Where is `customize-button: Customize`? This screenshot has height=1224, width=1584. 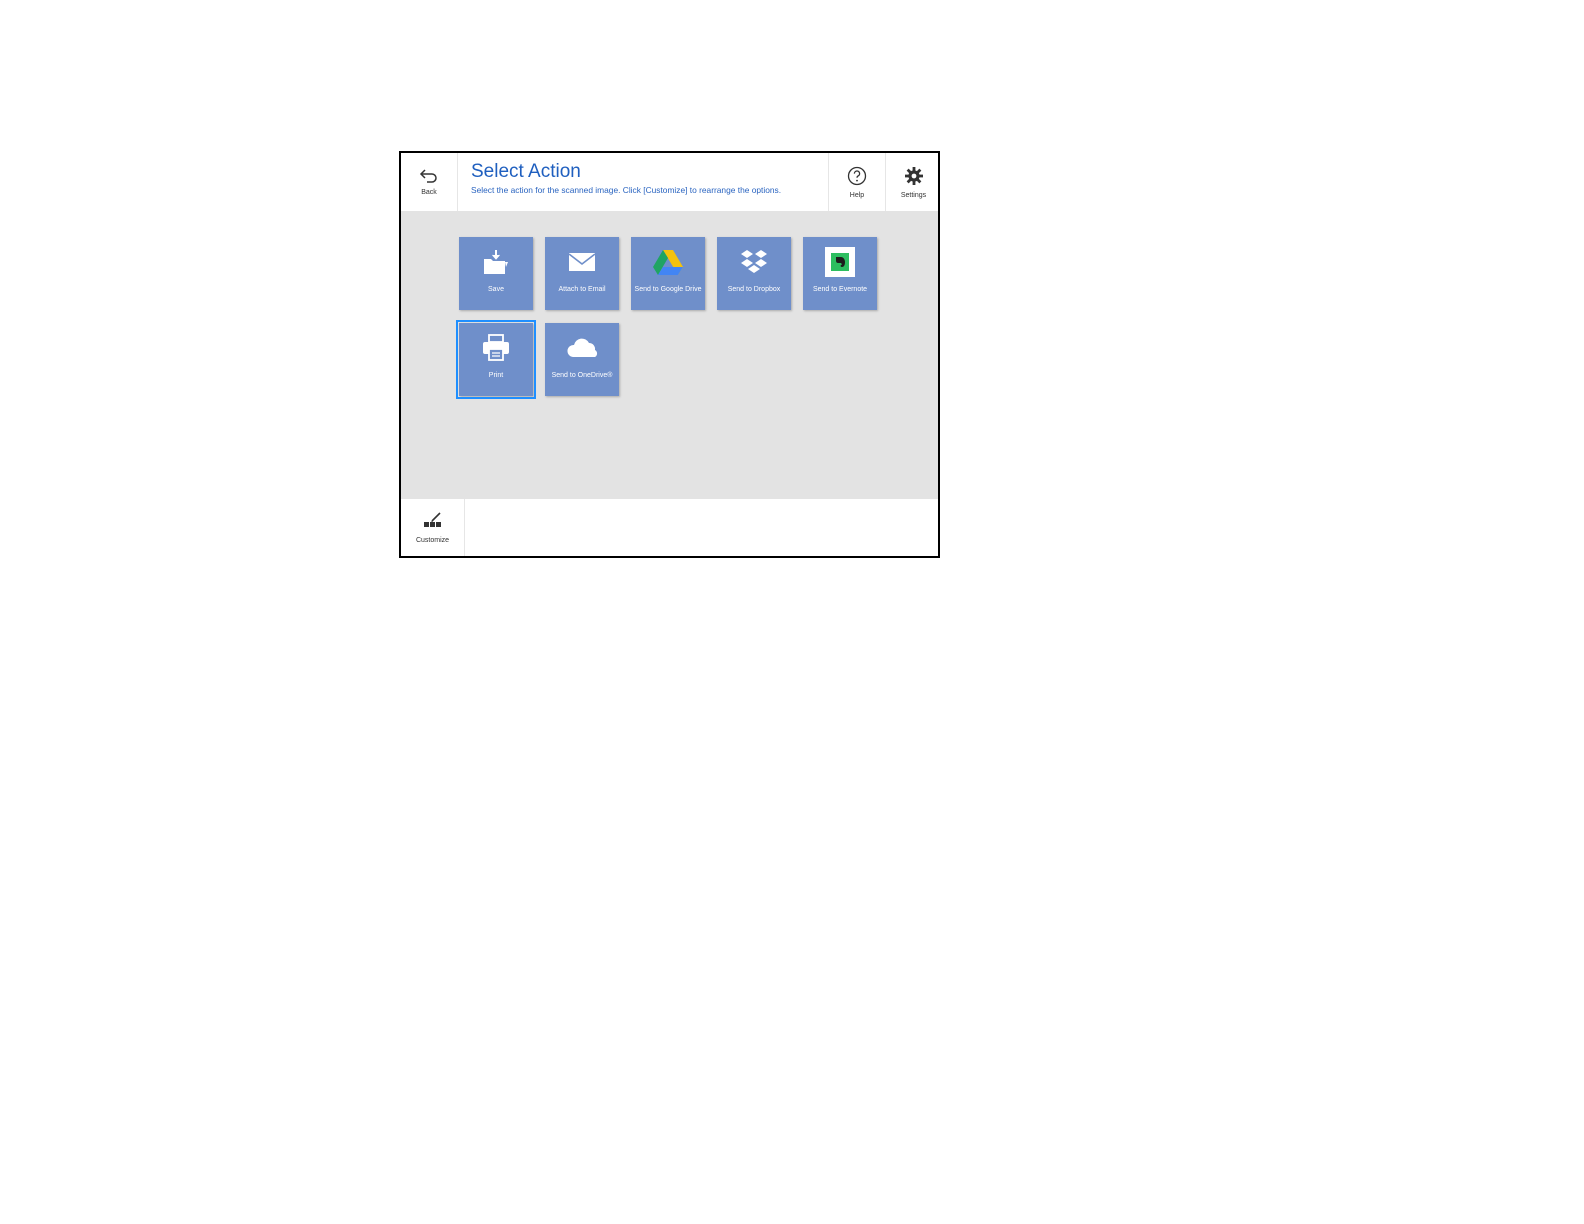
customize-button: Customize is located at coordinates (433, 527).